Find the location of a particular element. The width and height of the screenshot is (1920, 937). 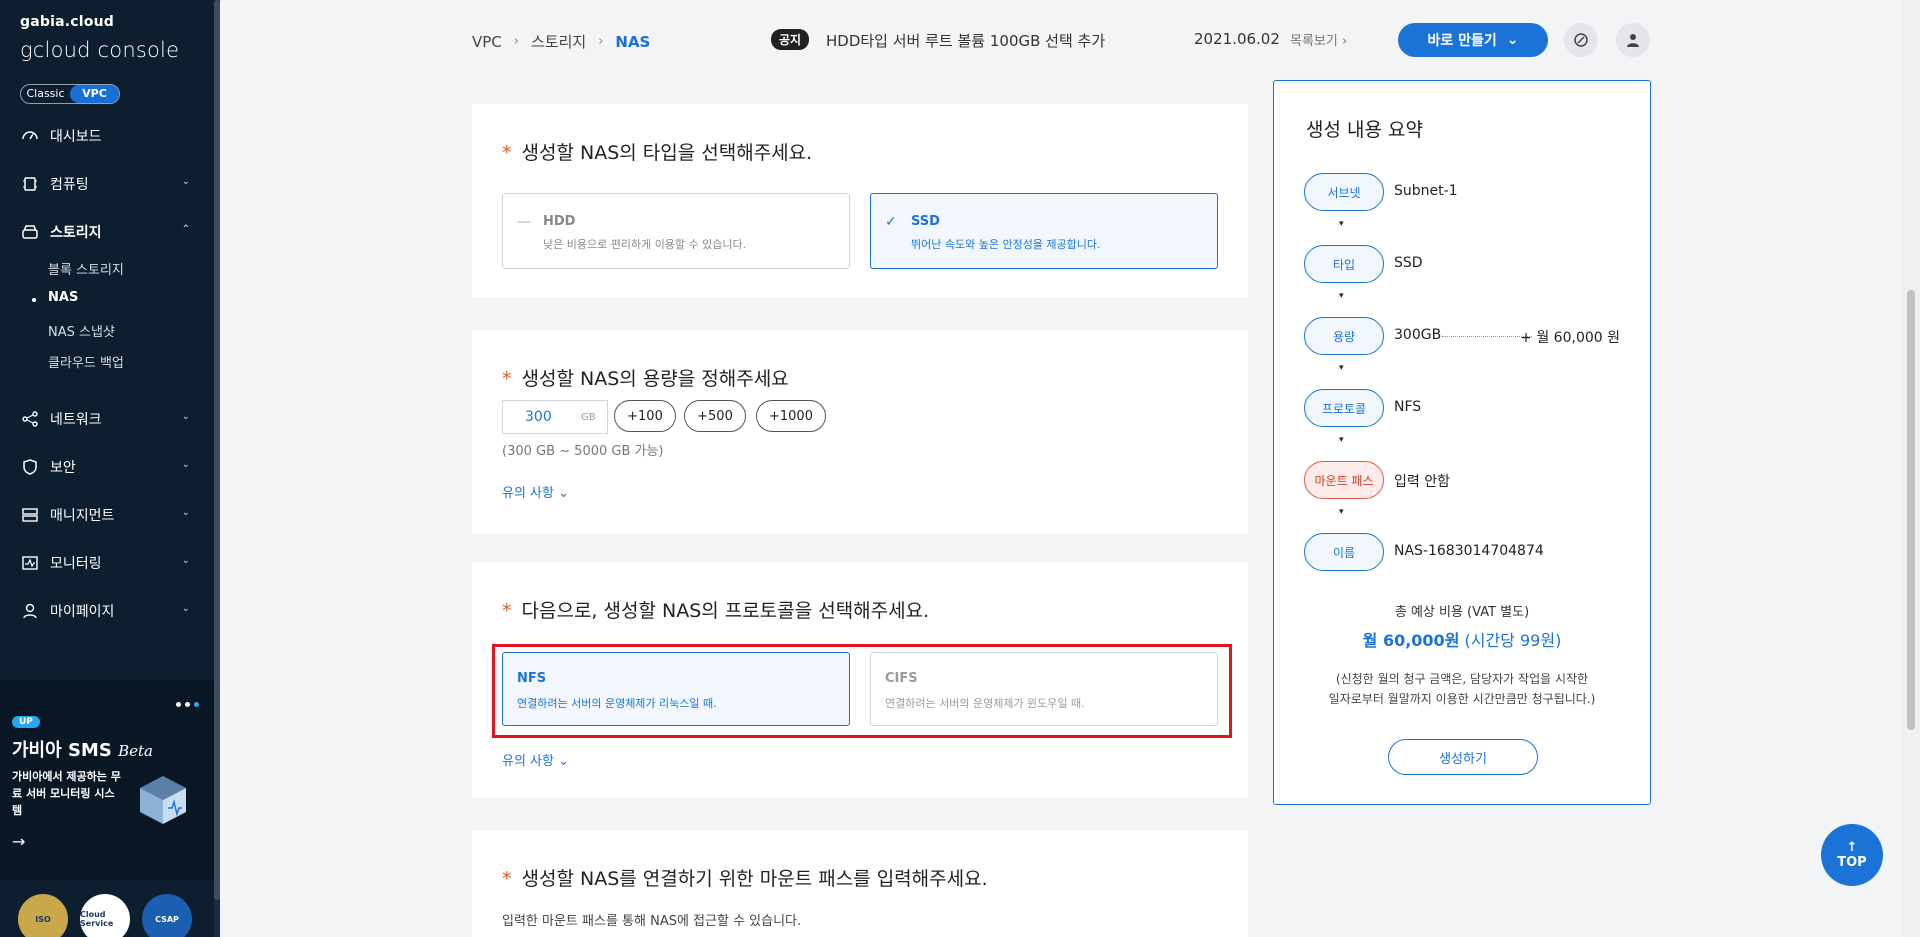

sidebar-item-mypage: 마이페이지 ⌄ is located at coordinates (107, 611).